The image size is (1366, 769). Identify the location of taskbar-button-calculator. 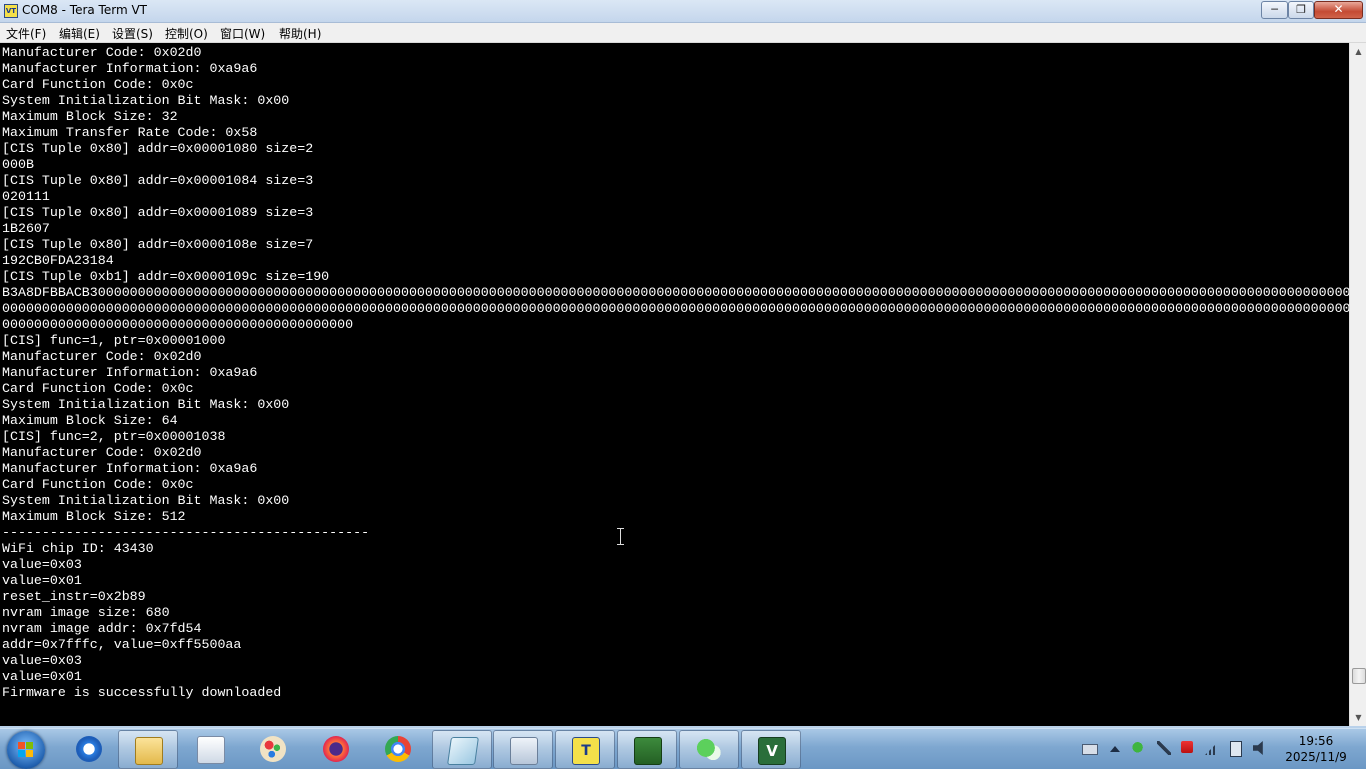
(523, 749).